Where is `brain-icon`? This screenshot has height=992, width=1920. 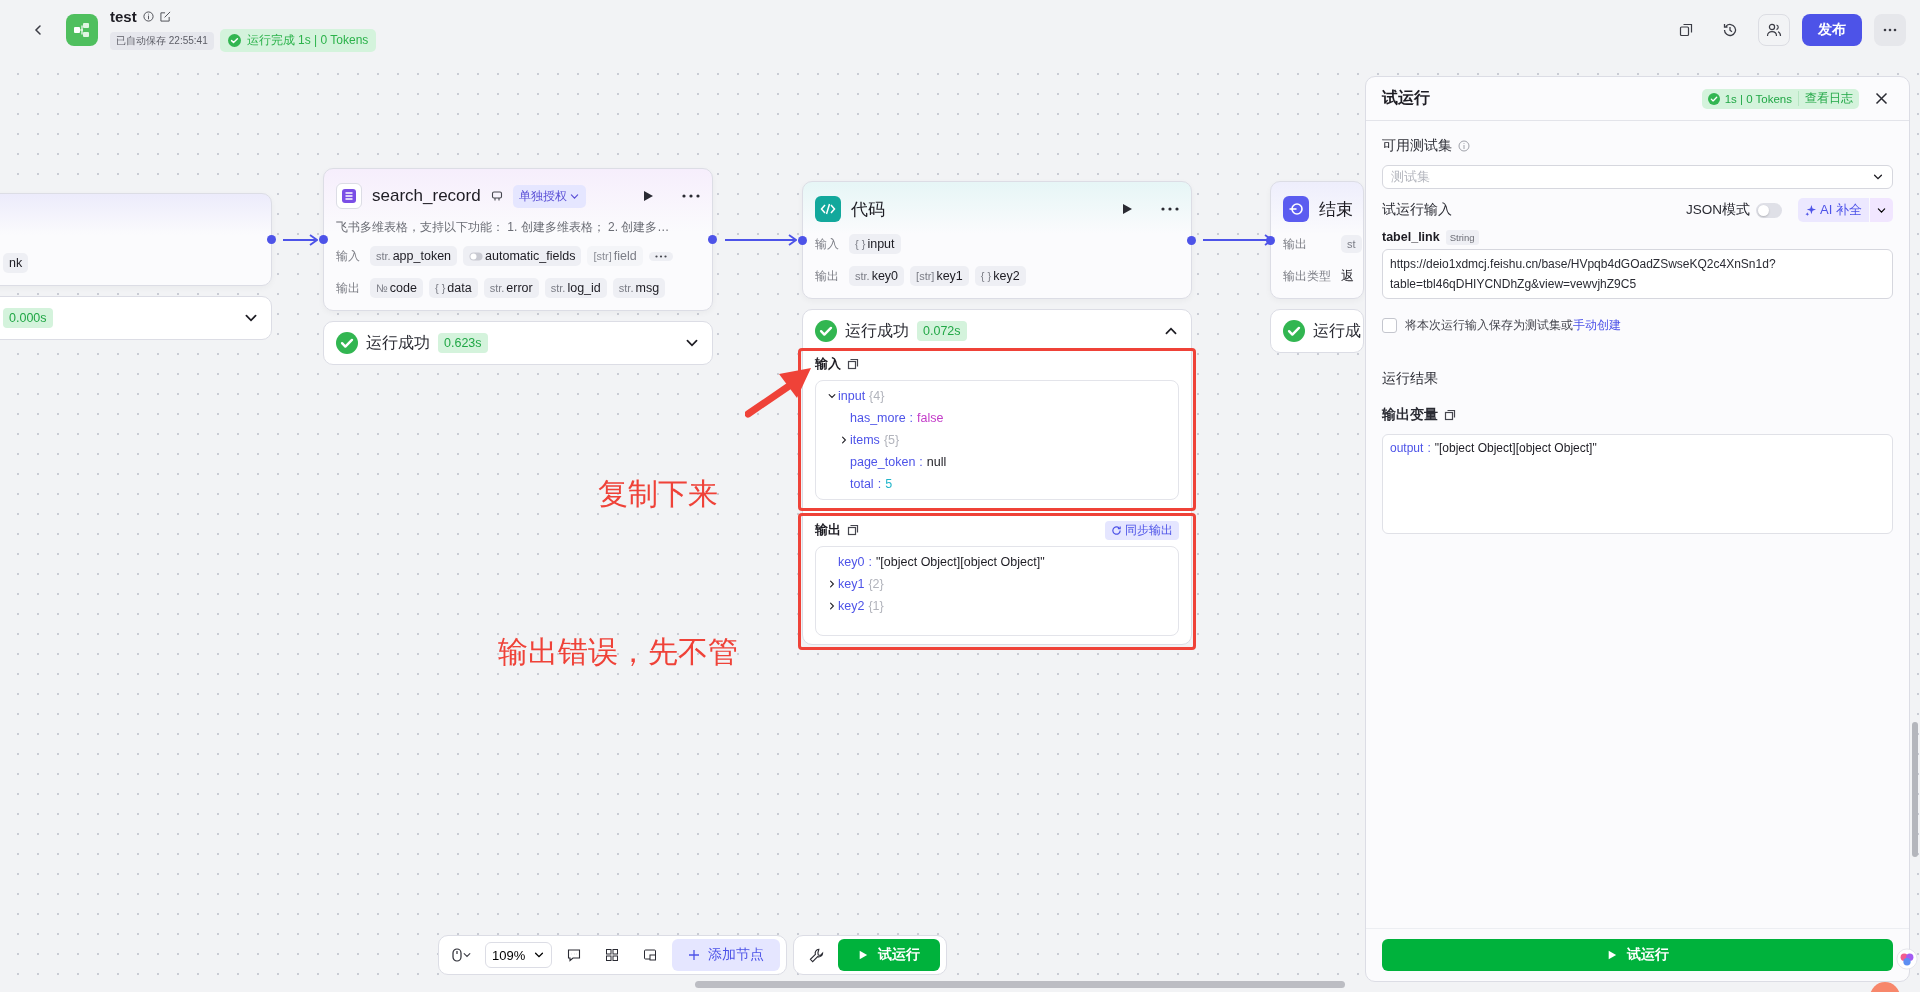
brain-icon is located at coordinates (1907, 959).